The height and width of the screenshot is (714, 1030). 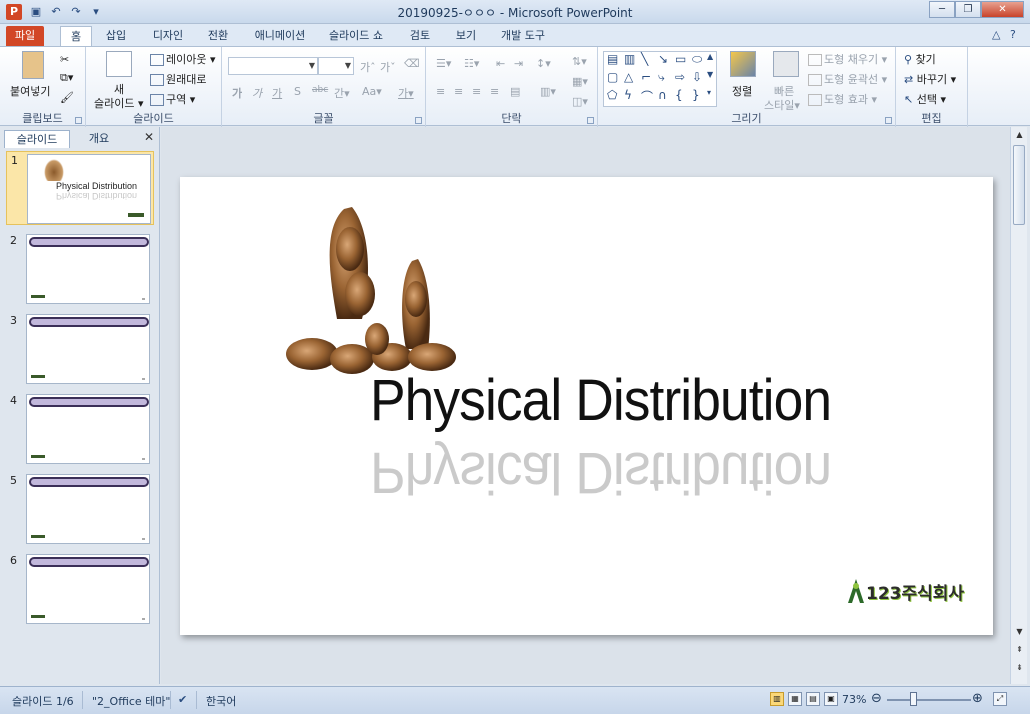 I want to click on arrow-line-shape-icon: ↘, so click(x=663, y=59).